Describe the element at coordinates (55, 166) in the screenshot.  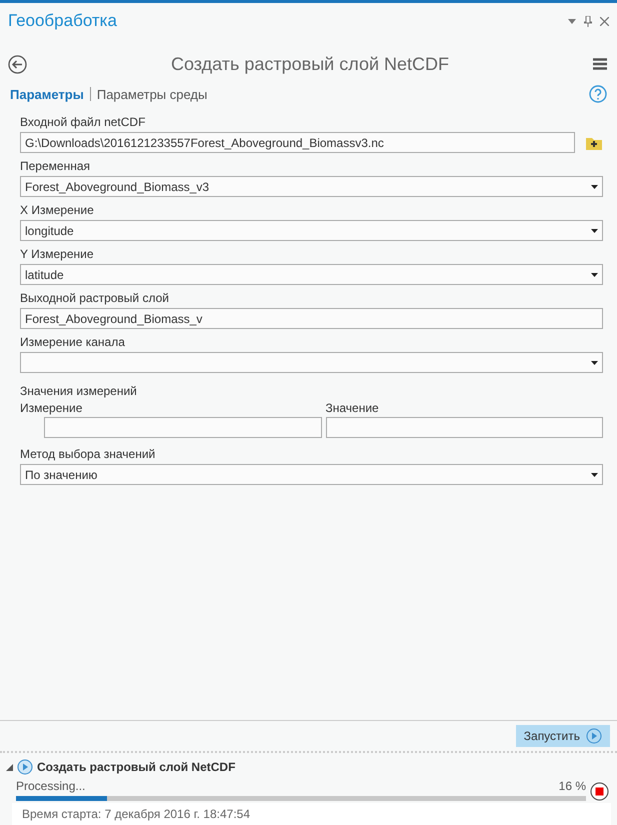
I see `field-label: Переменная` at that location.